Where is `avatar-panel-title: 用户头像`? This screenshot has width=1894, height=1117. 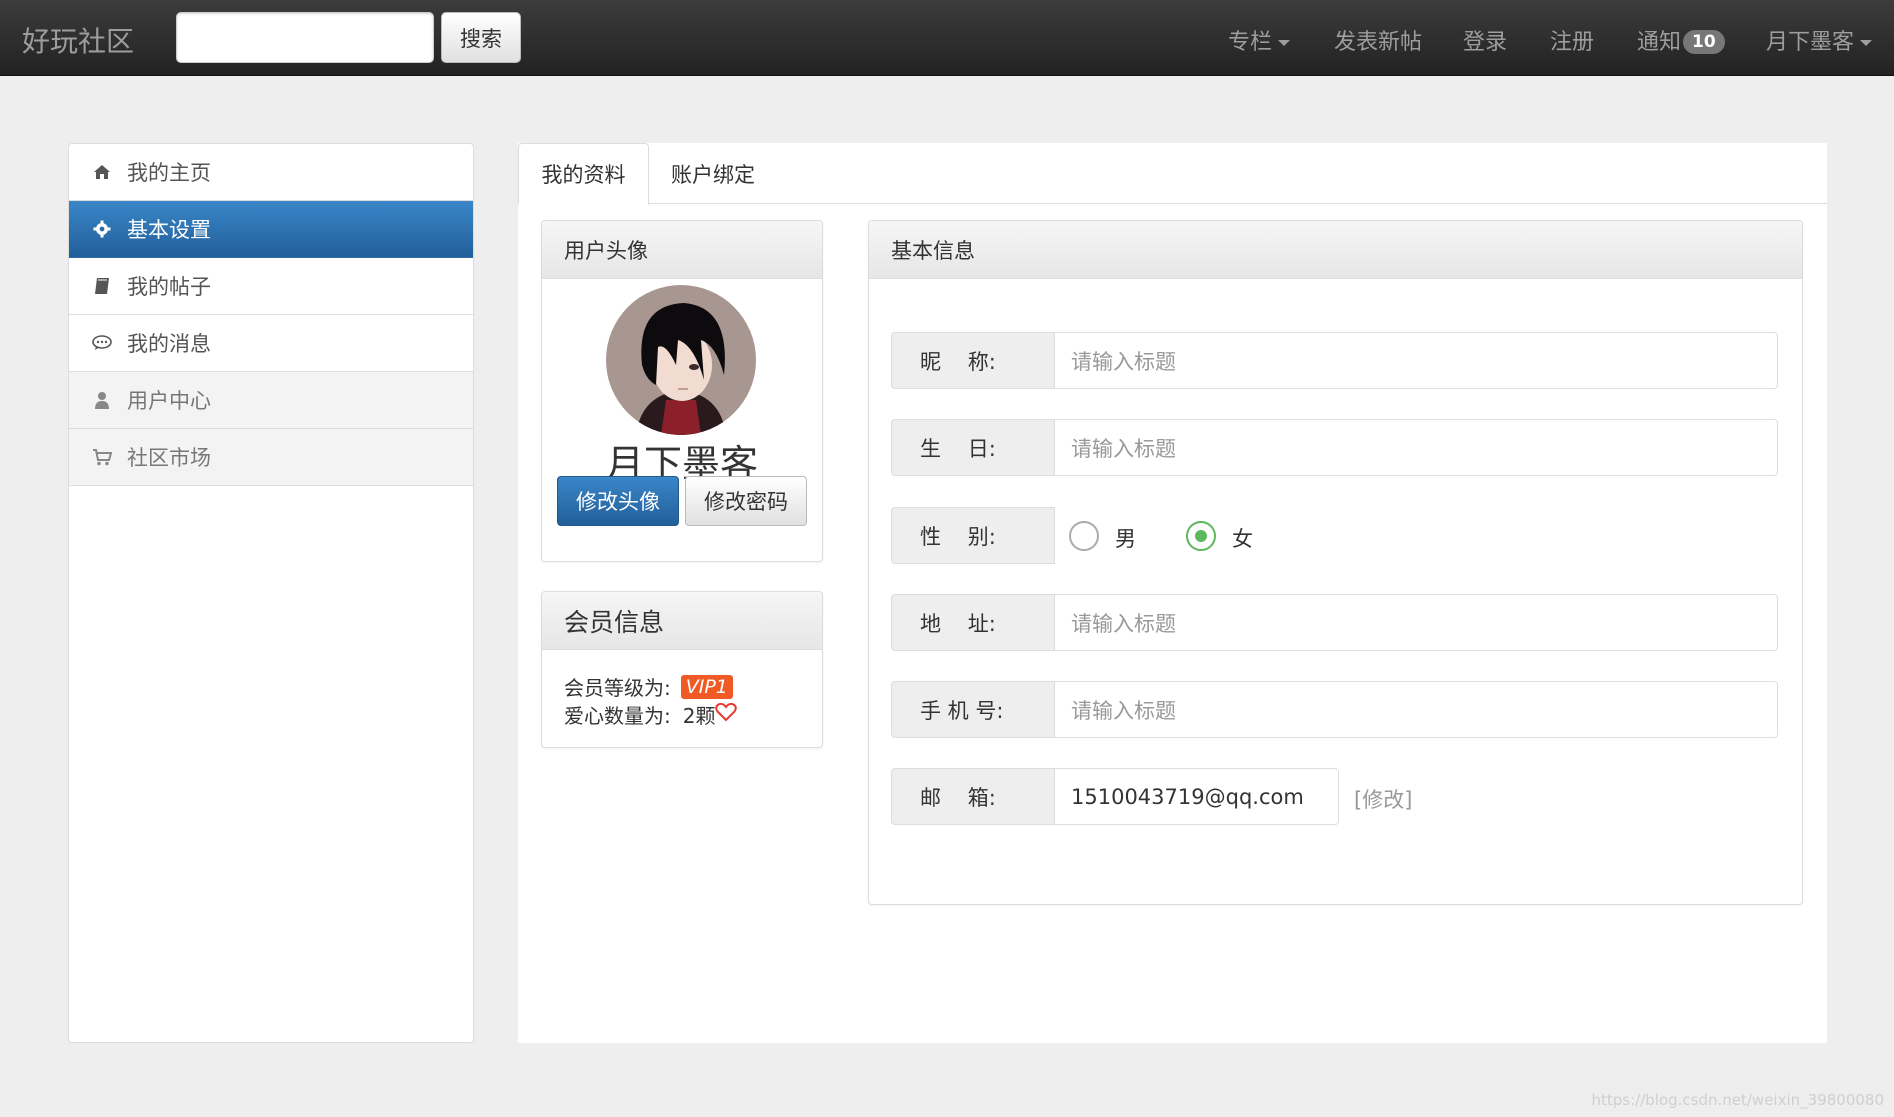 avatar-panel-title: 用户头像 is located at coordinates (682, 250).